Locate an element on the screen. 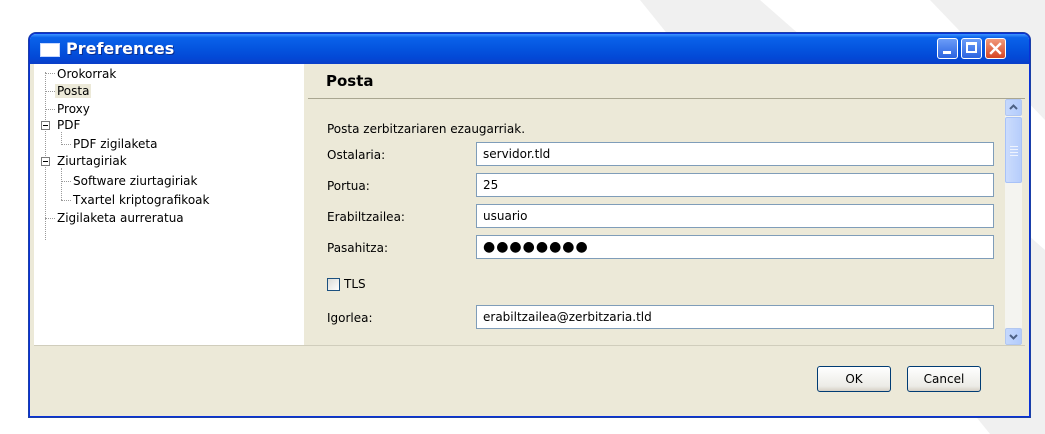 This screenshot has width=1045, height=434. chevron-down-icon is located at coordinates (1013, 337).